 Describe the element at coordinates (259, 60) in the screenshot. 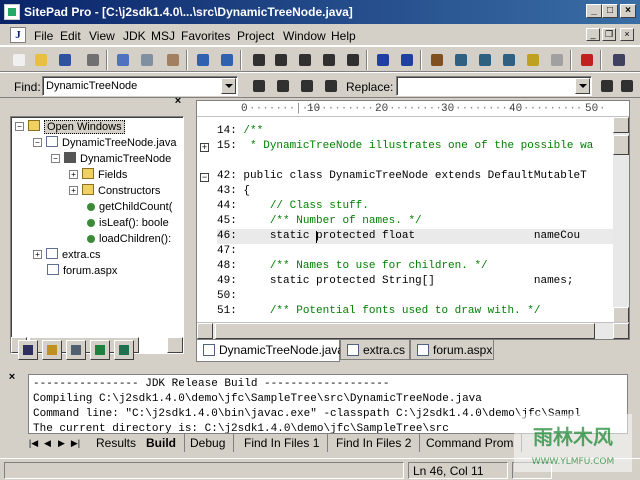

I see `find-icon` at that location.